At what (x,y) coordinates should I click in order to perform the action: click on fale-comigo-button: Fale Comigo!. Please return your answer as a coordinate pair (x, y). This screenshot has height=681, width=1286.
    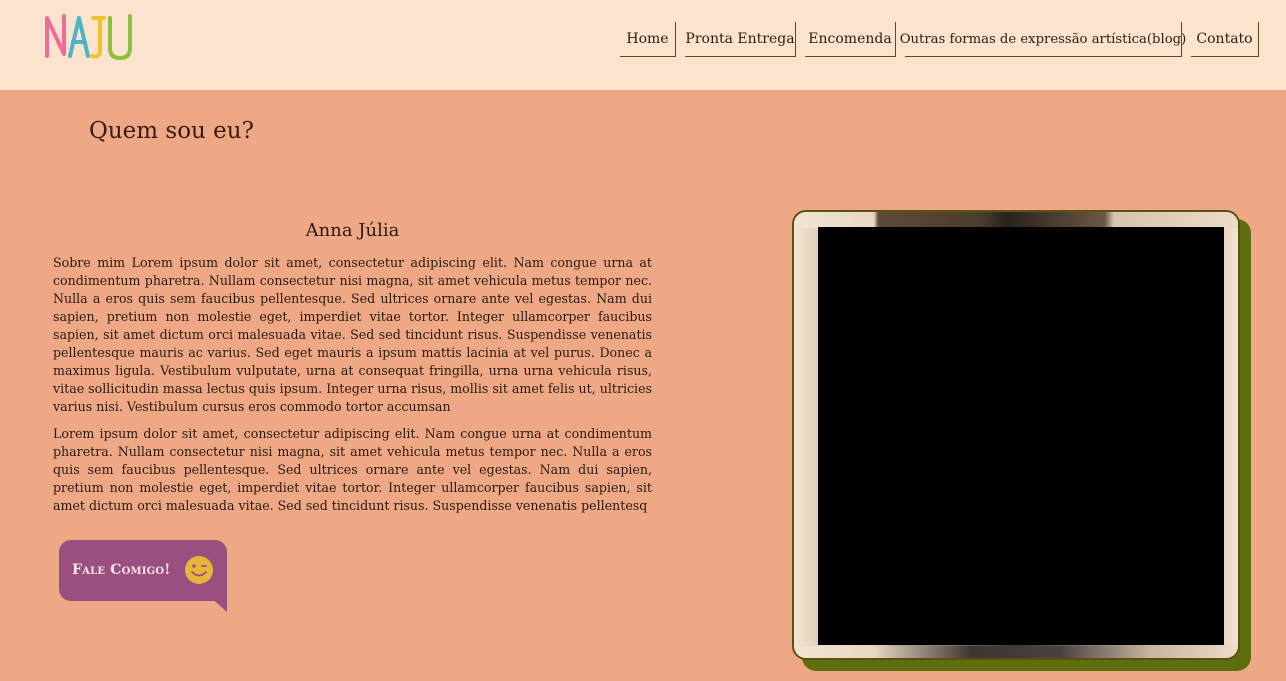
    Looking at the image, I should click on (144, 577).